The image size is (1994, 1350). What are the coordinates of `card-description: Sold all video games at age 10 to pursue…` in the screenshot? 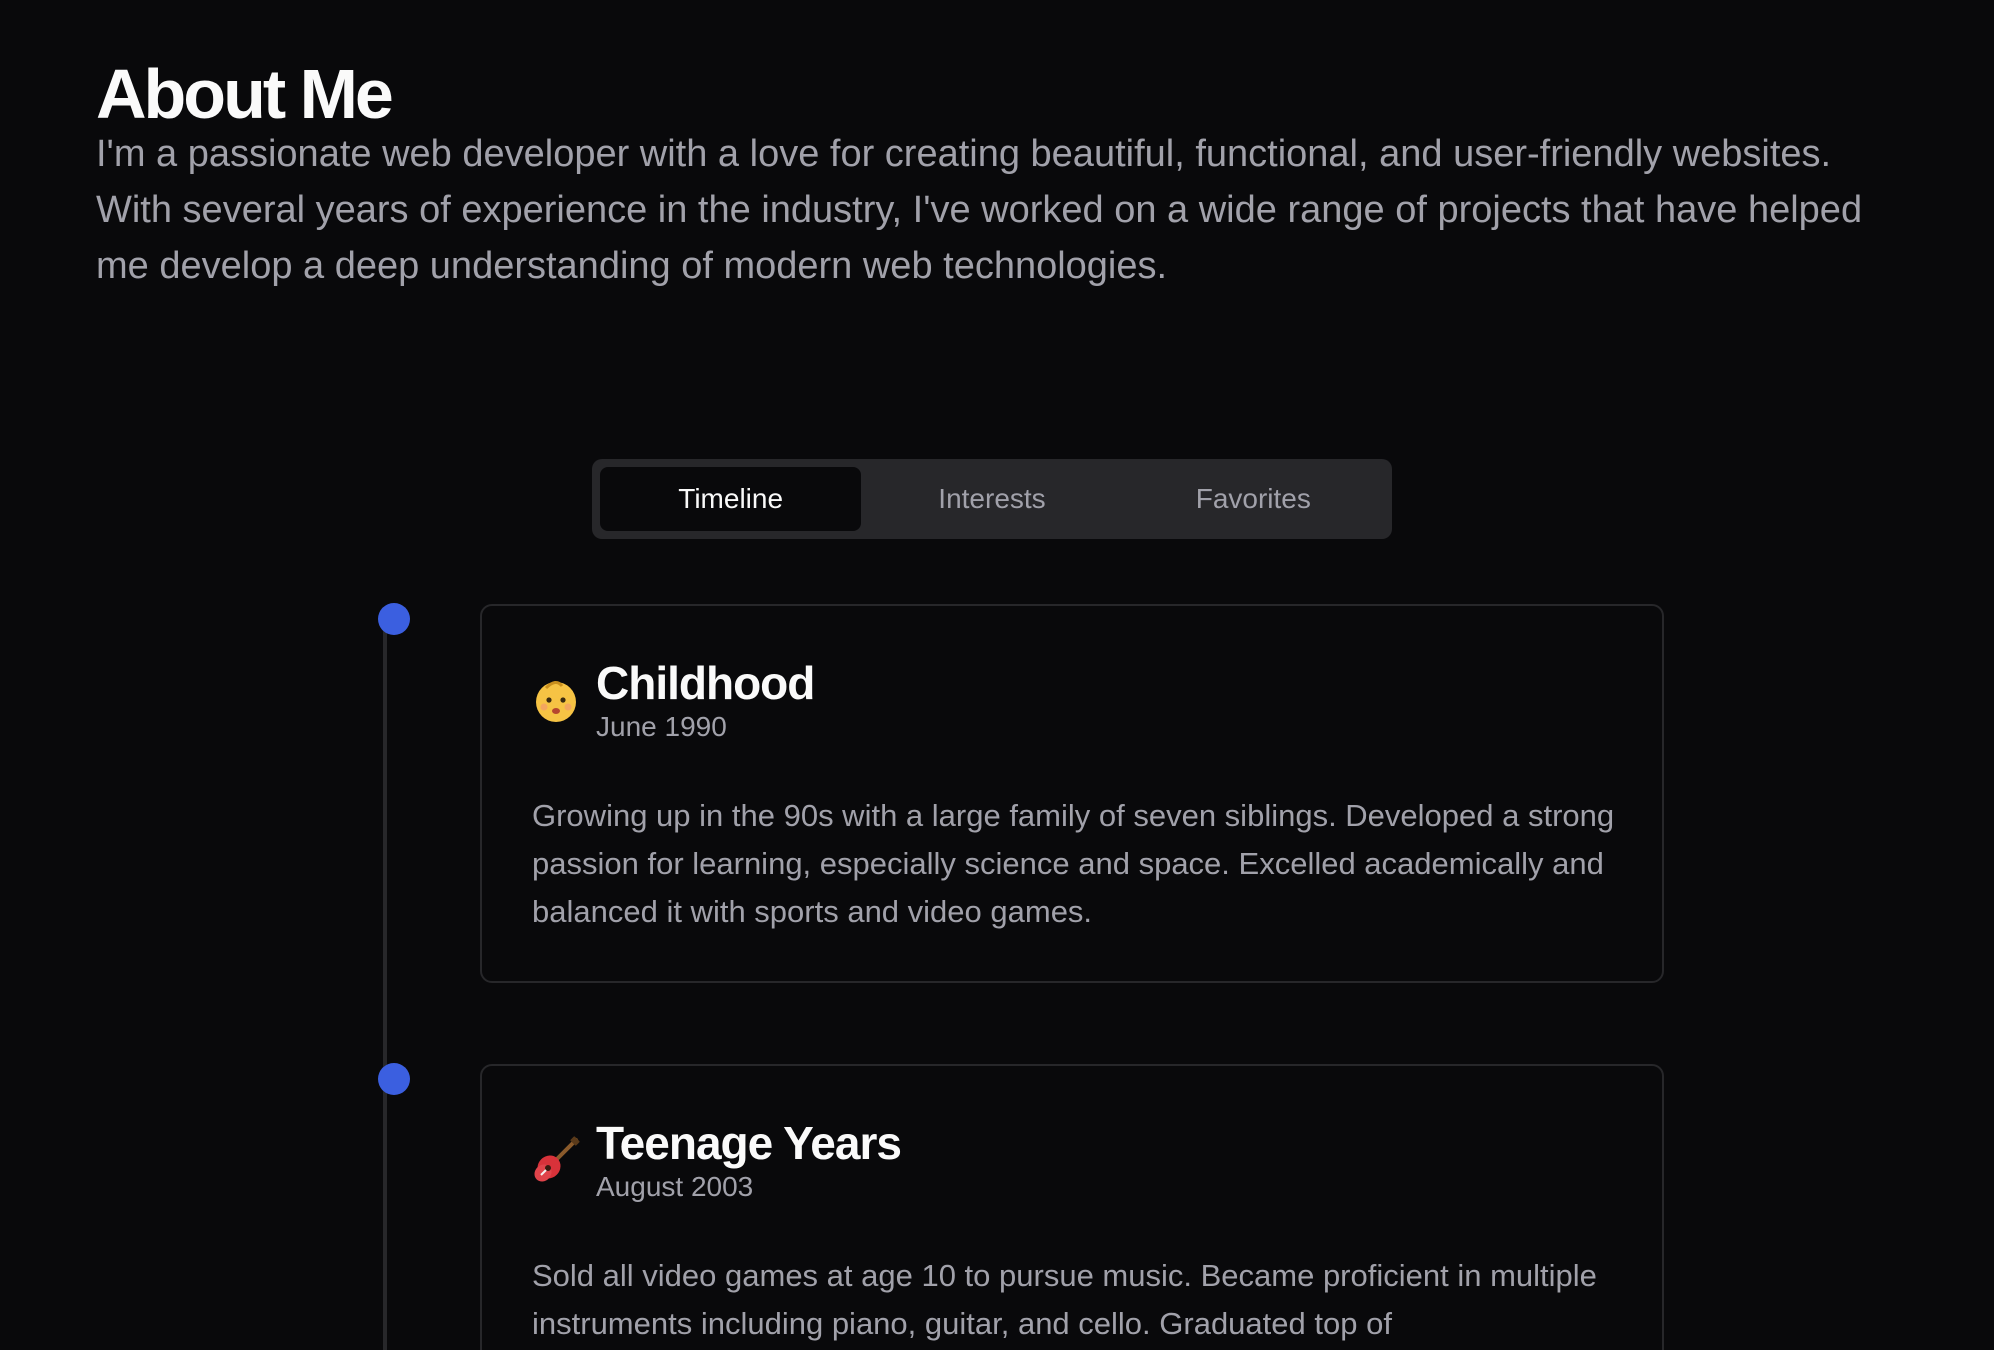 It's located at (1064, 1299).